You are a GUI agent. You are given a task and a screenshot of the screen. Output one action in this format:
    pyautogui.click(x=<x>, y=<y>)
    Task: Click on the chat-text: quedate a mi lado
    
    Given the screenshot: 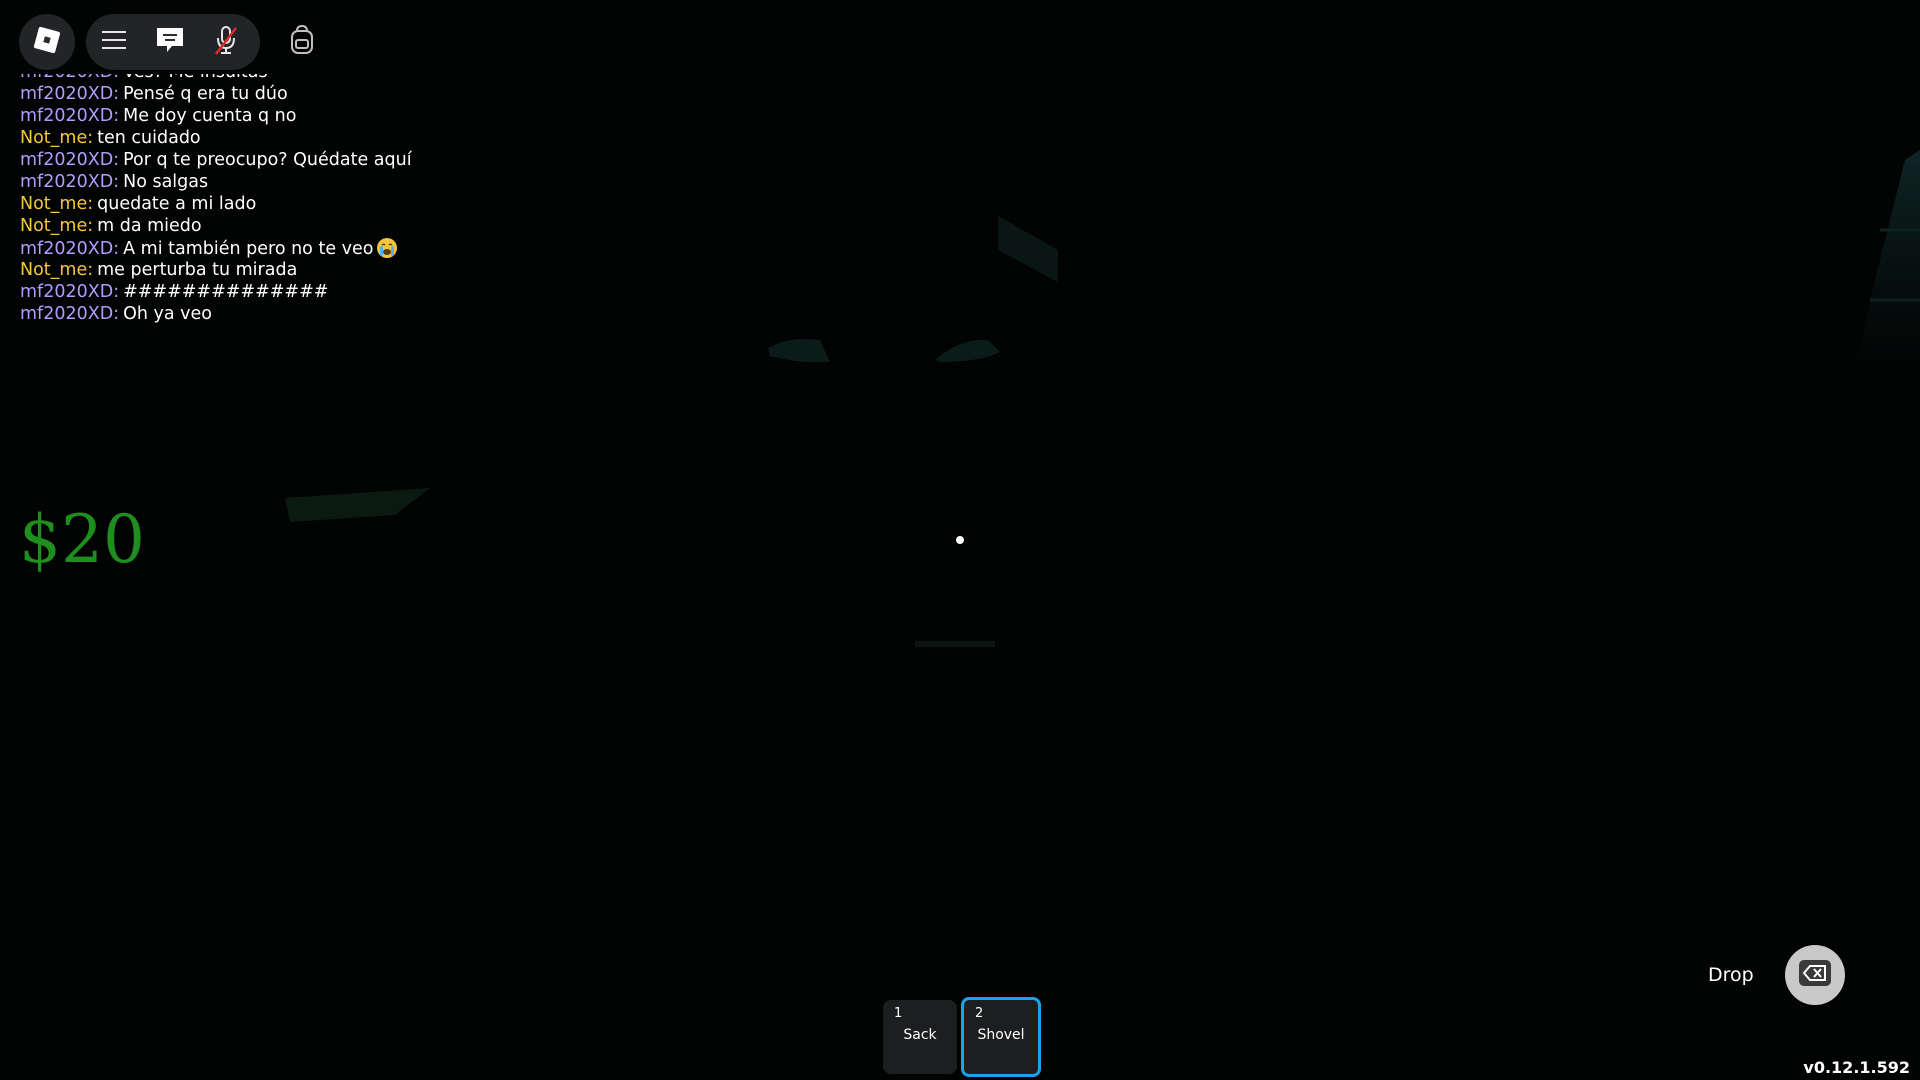 What is the action you would take?
    pyautogui.click(x=177, y=204)
    